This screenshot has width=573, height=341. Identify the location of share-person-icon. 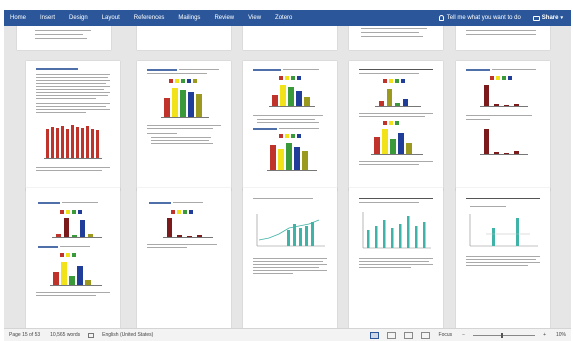
(536, 18).